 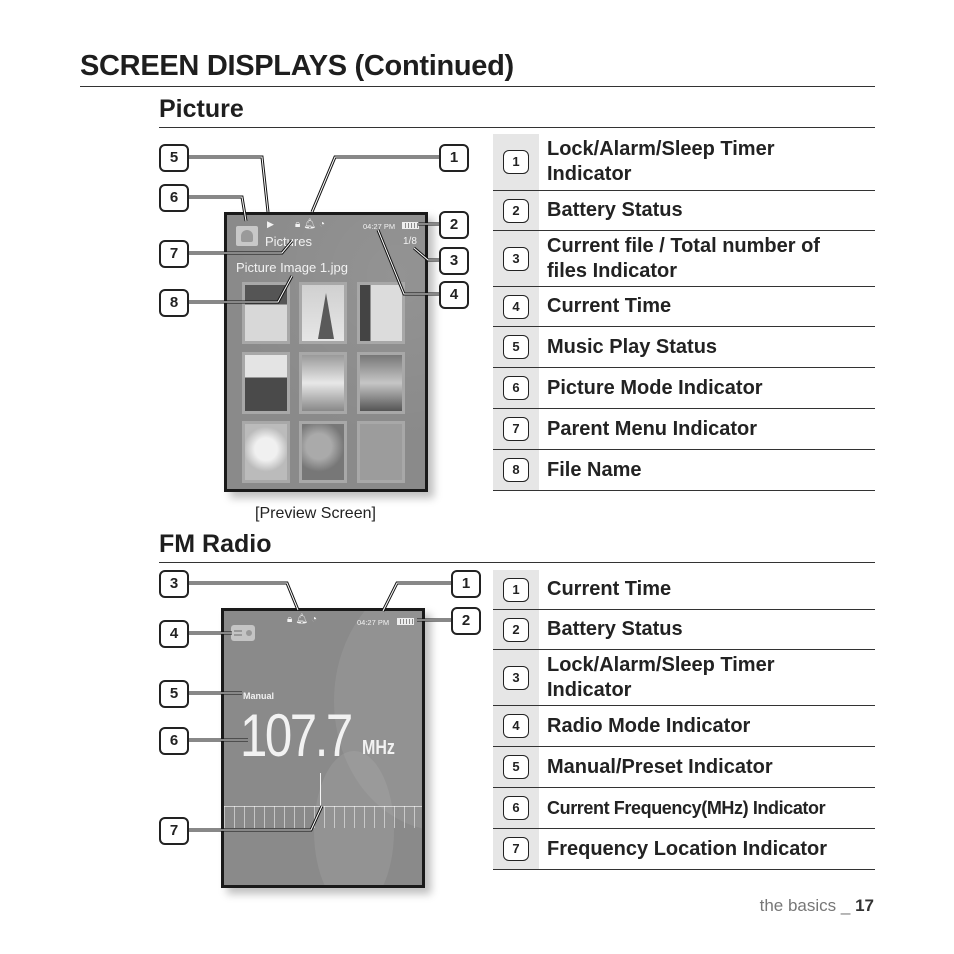 What do you see at coordinates (323, 817) in the screenshot?
I see `frequency-scale-ticks` at bounding box center [323, 817].